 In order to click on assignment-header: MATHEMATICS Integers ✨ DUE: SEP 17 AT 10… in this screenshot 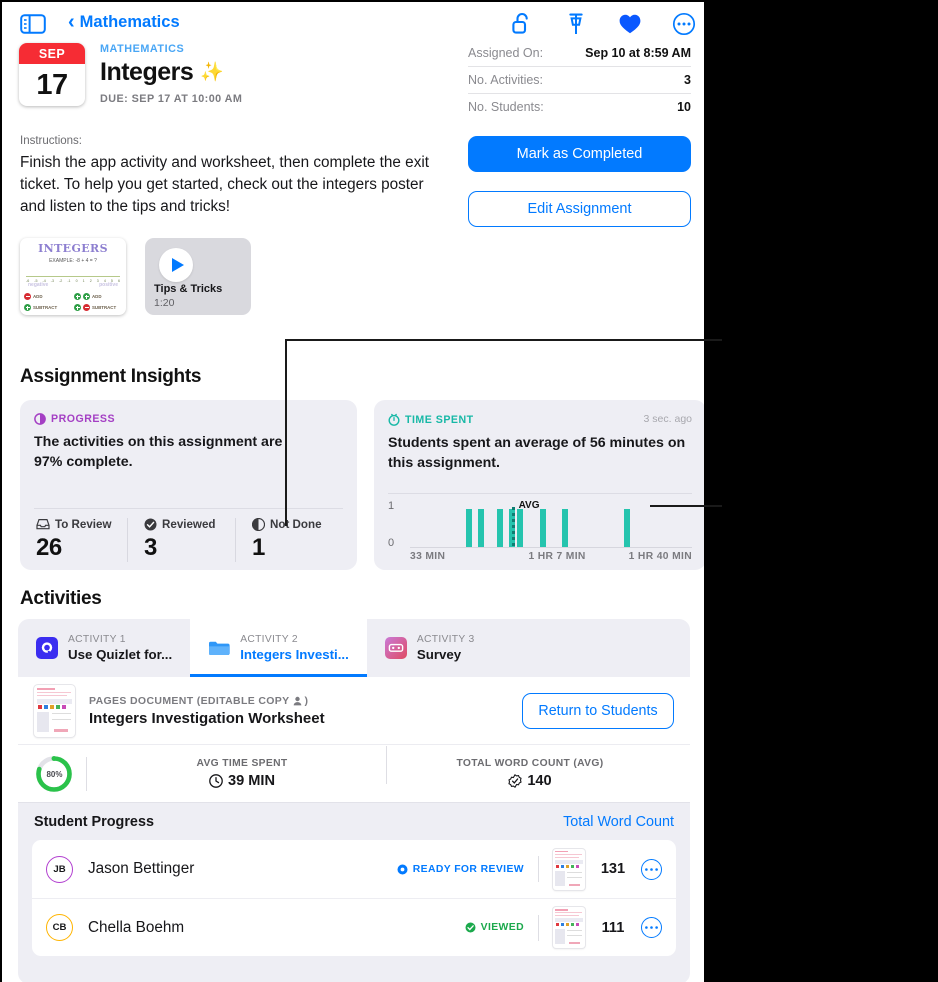, I will do `click(275, 74)`.